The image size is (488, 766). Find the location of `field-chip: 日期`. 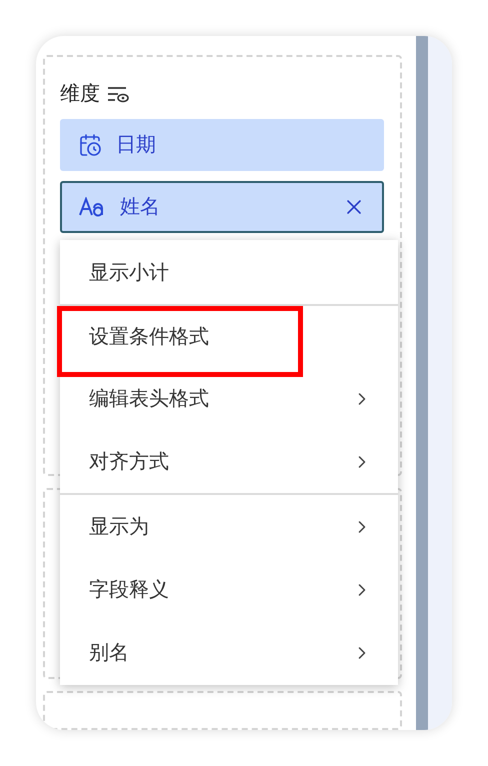

field-chip: 日期 is located at coordinates (222, 145).